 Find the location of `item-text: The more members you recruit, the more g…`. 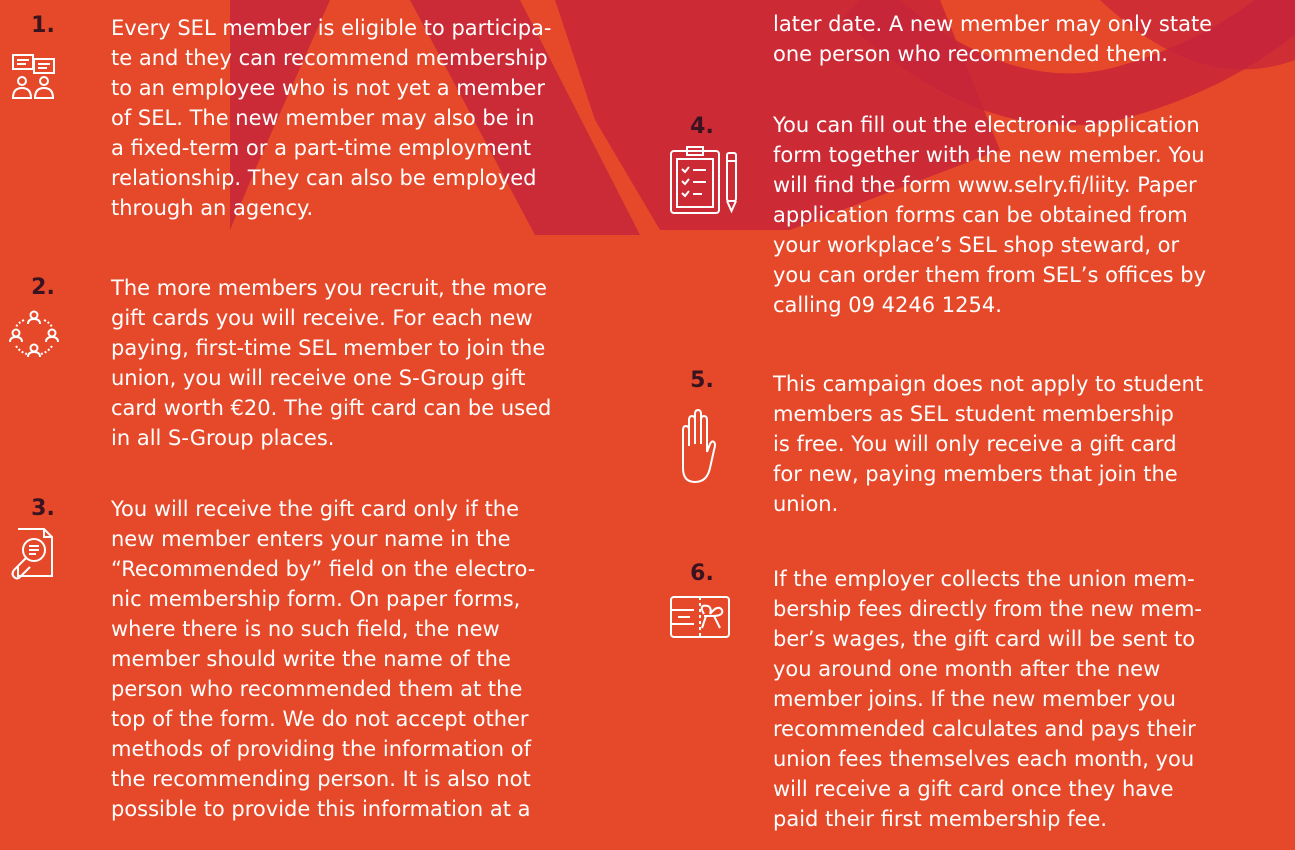

item-text: The more members you recruit, the more g… is located at coordinates (331, 363).